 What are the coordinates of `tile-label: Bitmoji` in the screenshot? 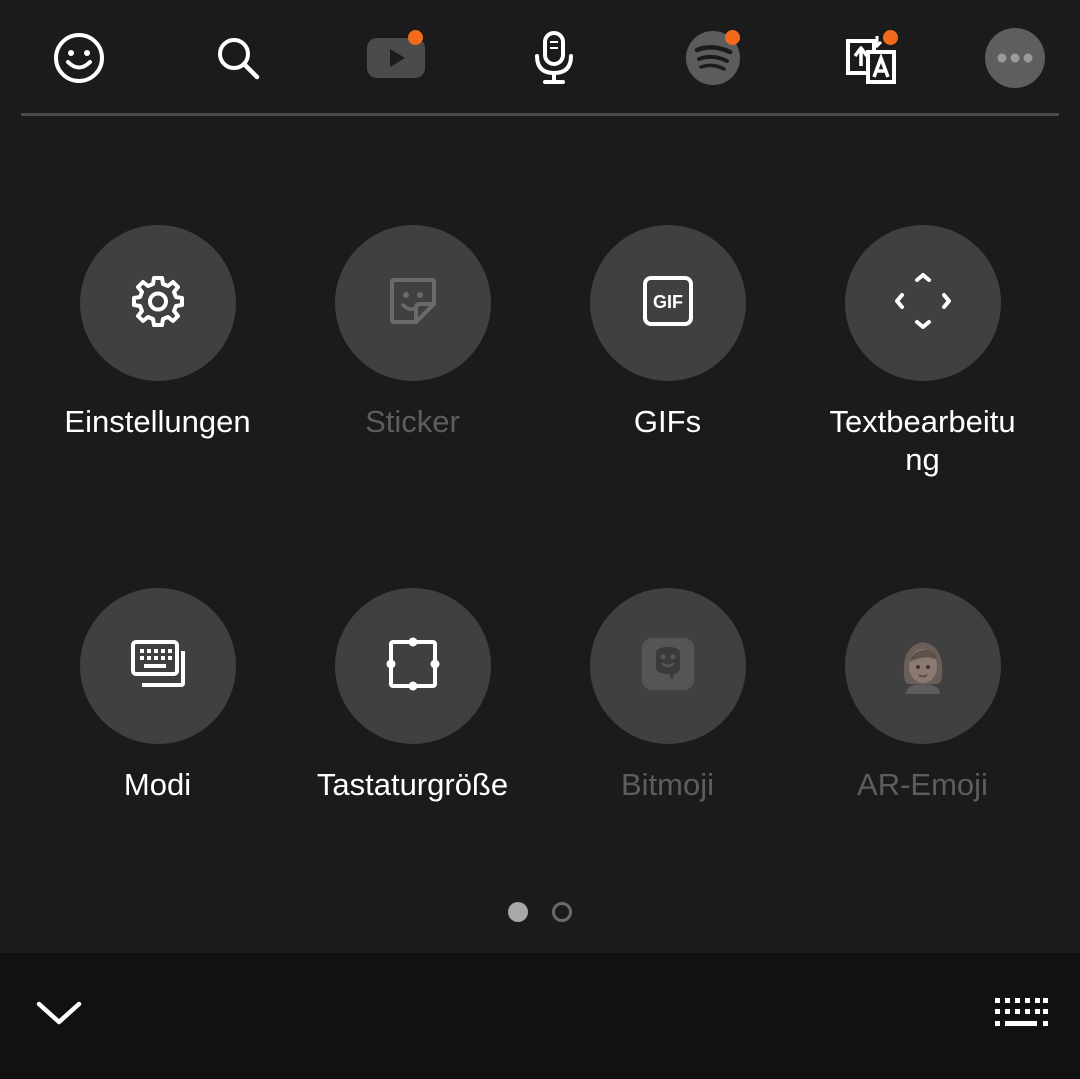 It's located at (667, 784).